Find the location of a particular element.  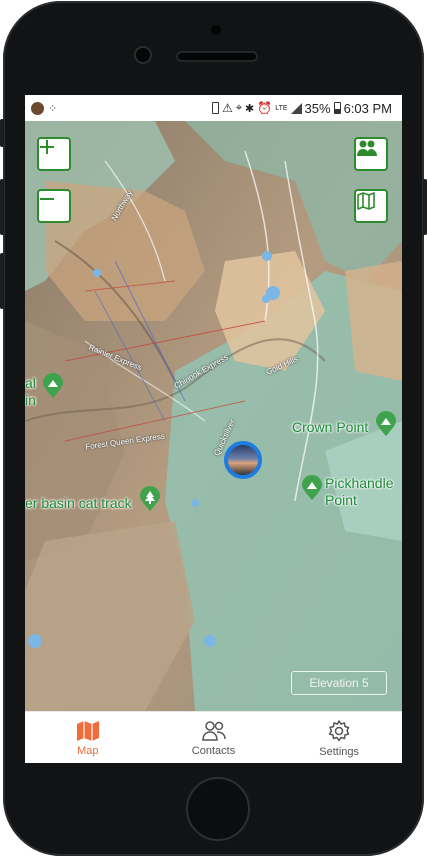

footsteps-icon: ⁘ is located at coordinates (53, 108).